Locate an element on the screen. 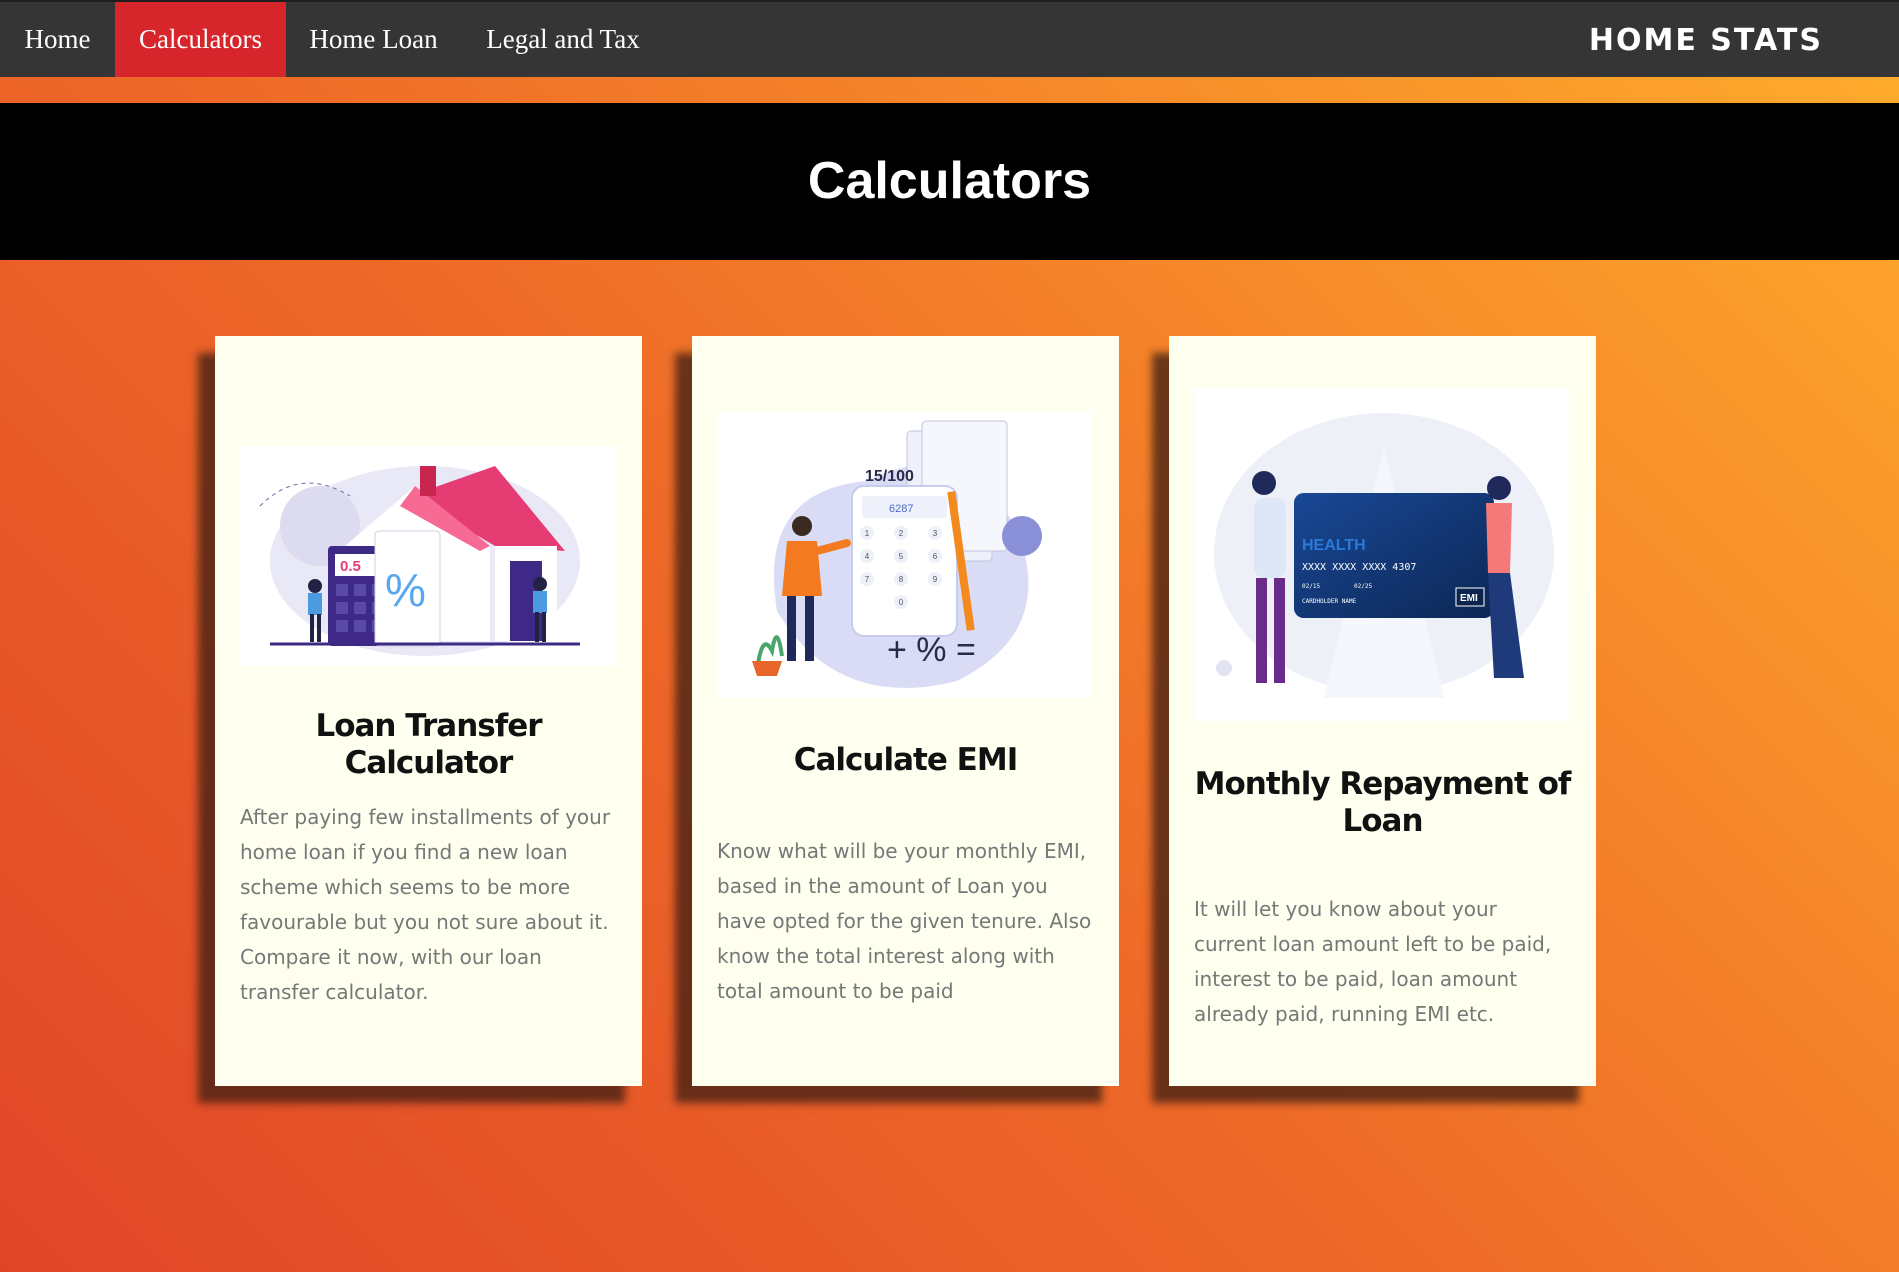 The height and width of the screenshot is (1272, 1899). house-percent-illustration: 0.5 % is located at coordinates (427, 556).